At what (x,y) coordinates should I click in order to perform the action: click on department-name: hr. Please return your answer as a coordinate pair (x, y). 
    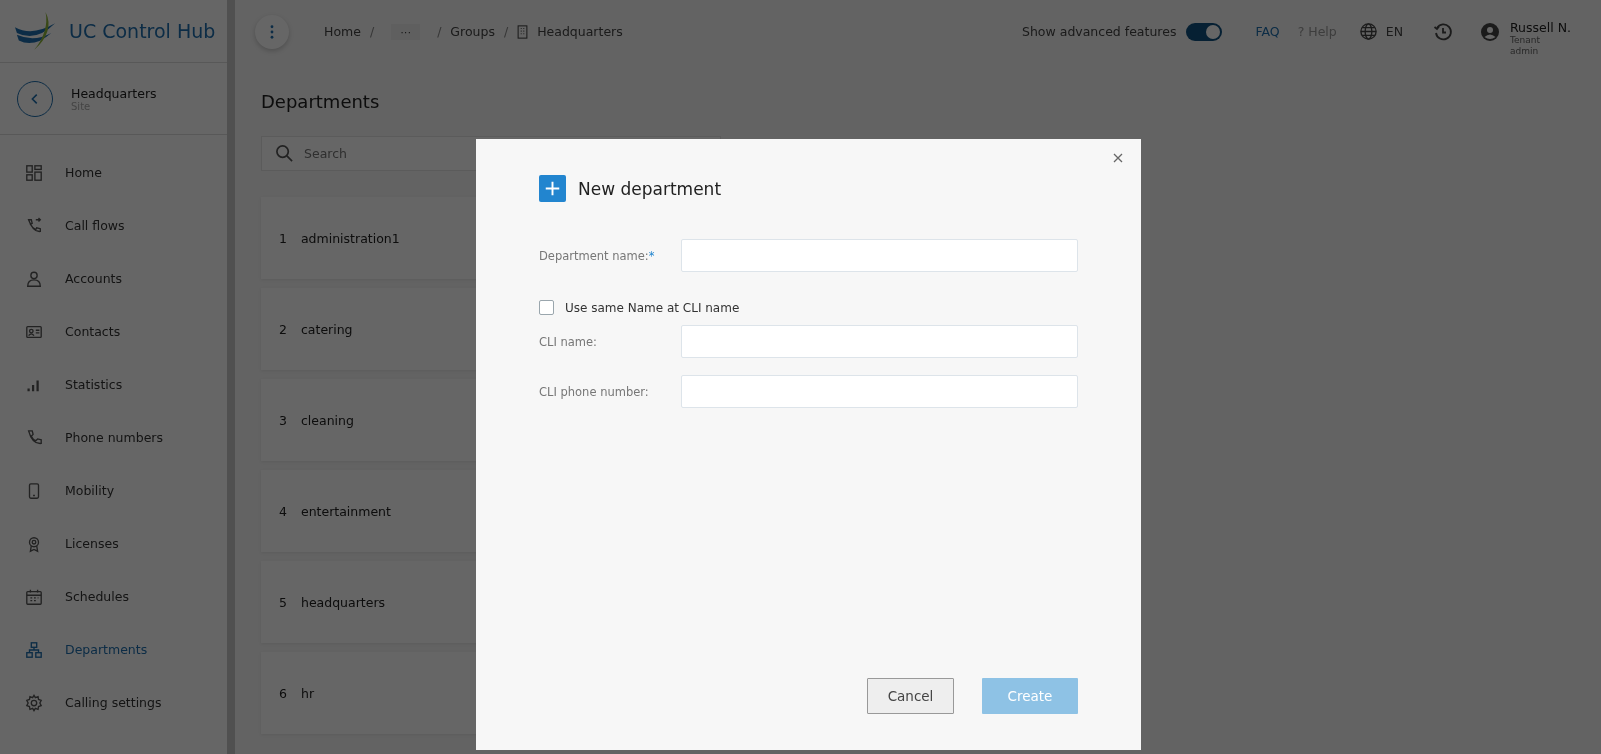
    Looking at the image, I should click on (307, 693).